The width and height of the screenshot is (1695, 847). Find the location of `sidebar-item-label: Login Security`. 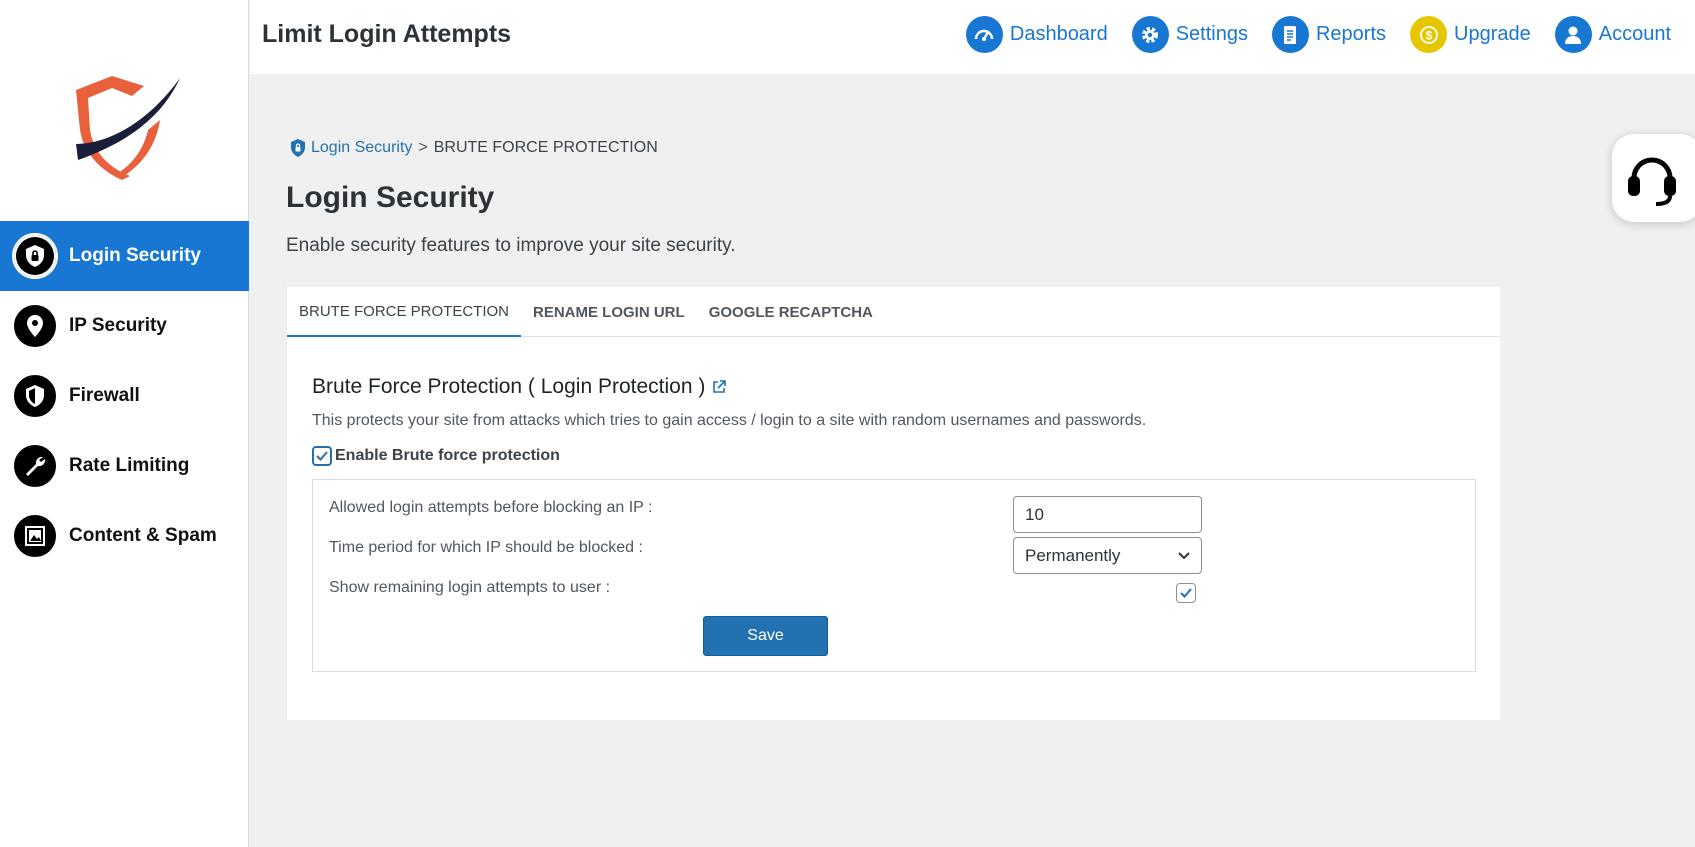

sidebar-item-label: Login Security is located at coordinates (135, 255).